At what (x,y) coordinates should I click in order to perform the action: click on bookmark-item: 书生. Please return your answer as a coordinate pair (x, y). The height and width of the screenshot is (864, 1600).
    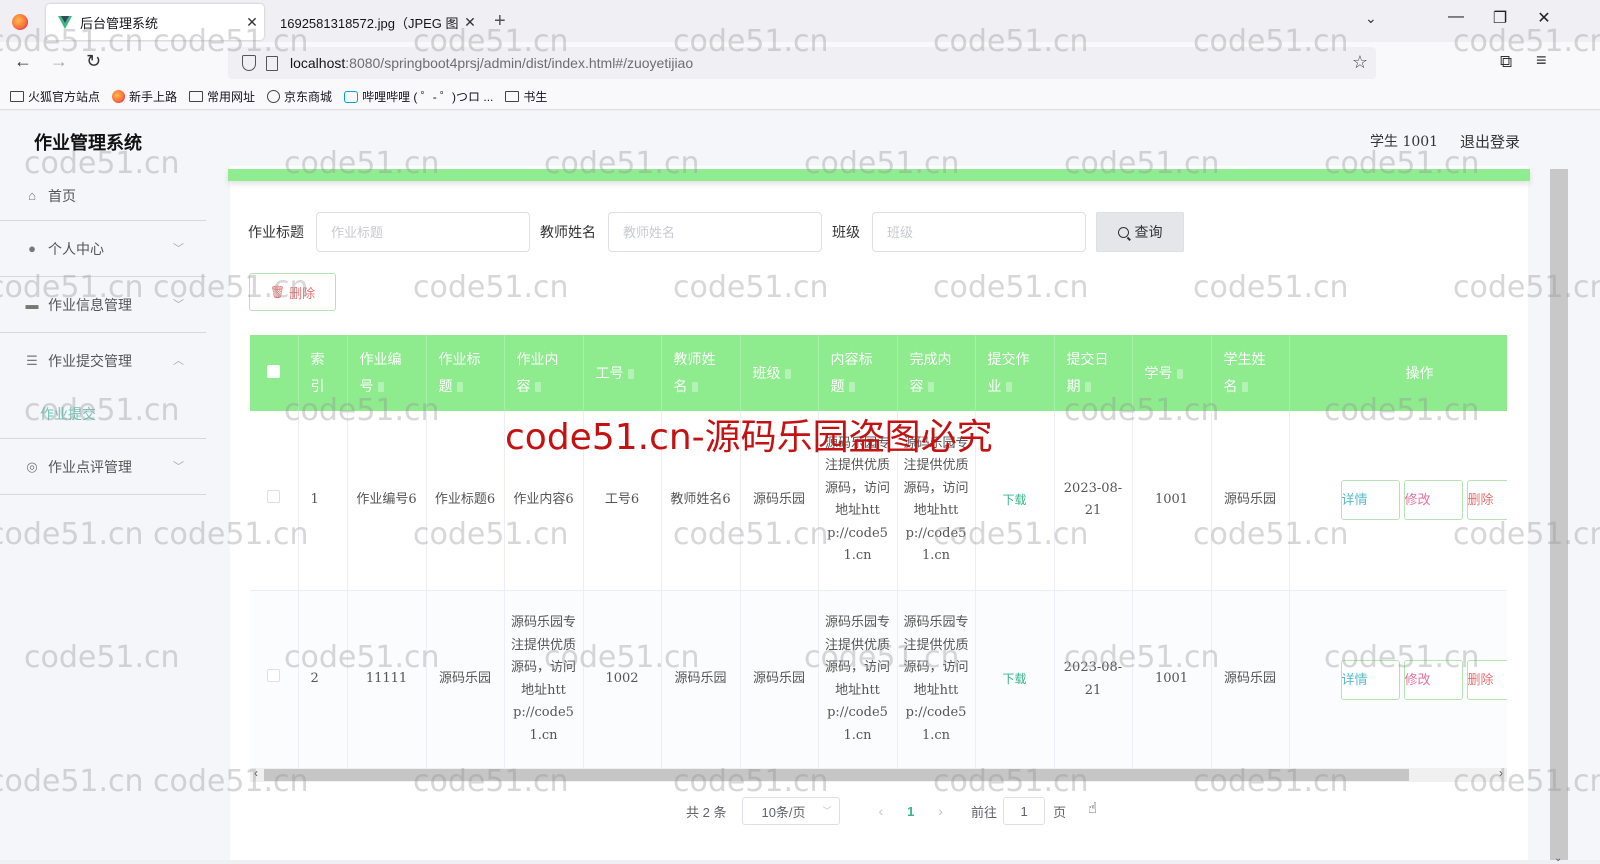
    Looking at the image, I should click on (526, 96).